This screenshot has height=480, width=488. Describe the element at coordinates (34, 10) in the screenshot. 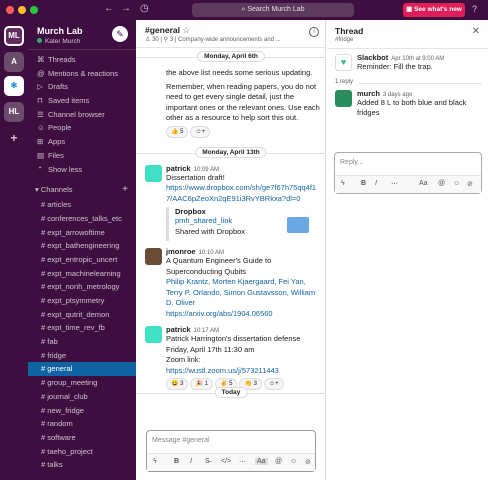

I see `maximize-window-button` at that location.